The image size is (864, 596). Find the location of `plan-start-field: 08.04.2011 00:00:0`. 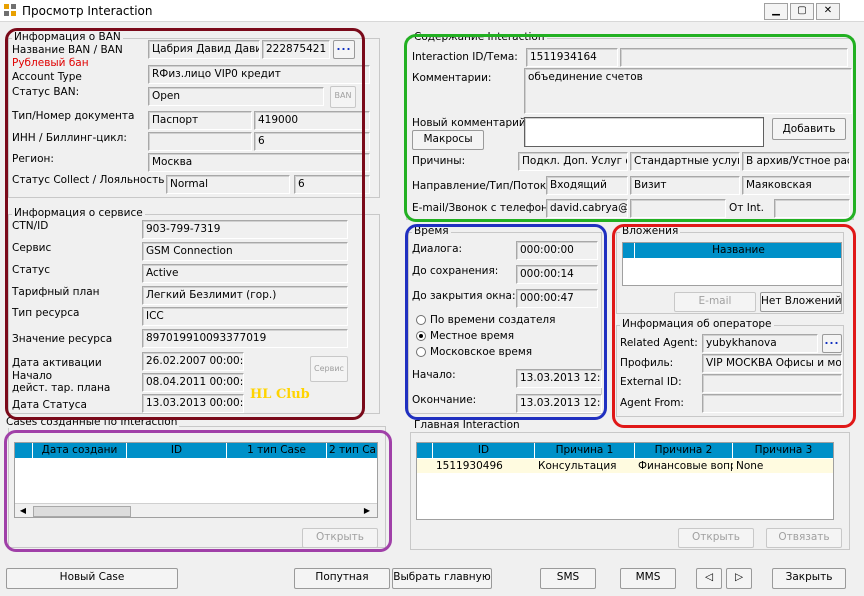

plan-start-field: 08.04.2011 00:00:0 is located at coordinates (193, 382).